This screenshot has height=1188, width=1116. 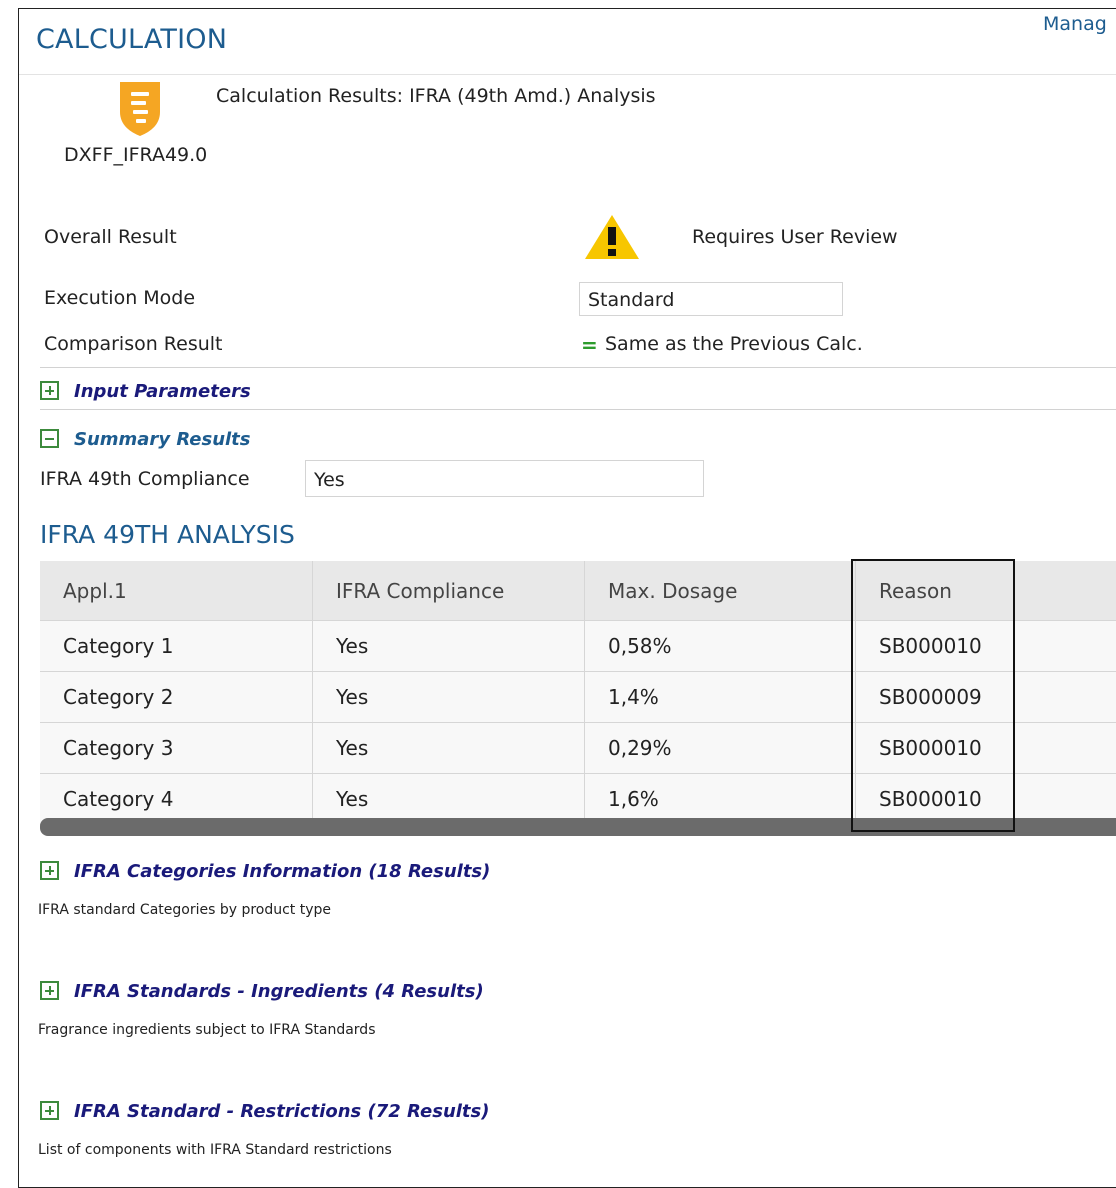 I want to click on cell-appl: Category 1, so click(x=176, y=646).